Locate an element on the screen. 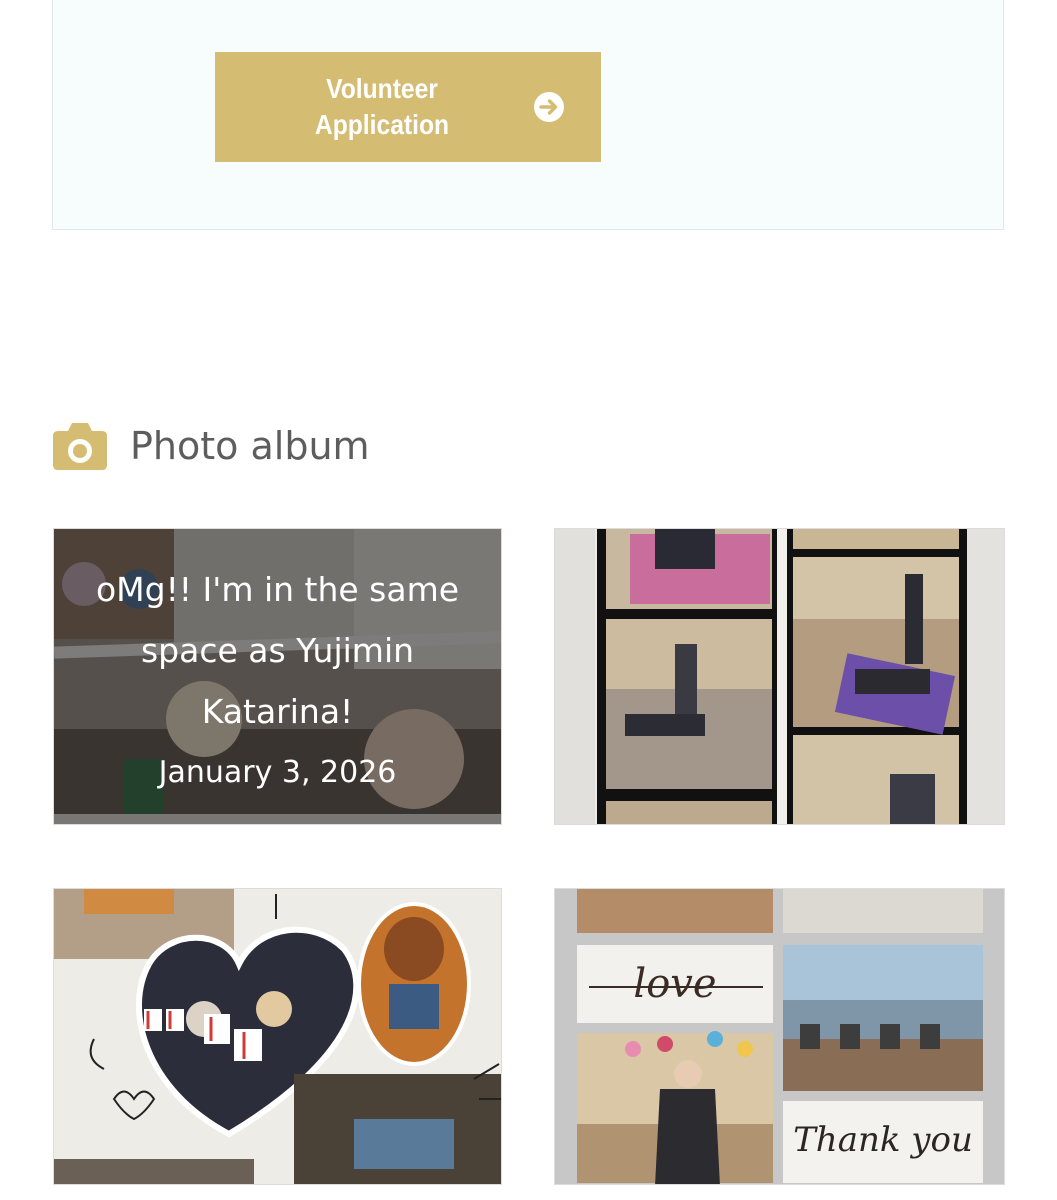 Image resolution: width=1057 pixels, height=1200 pixels. arrow-right-circle-icon is located at coordinates (549, 107).